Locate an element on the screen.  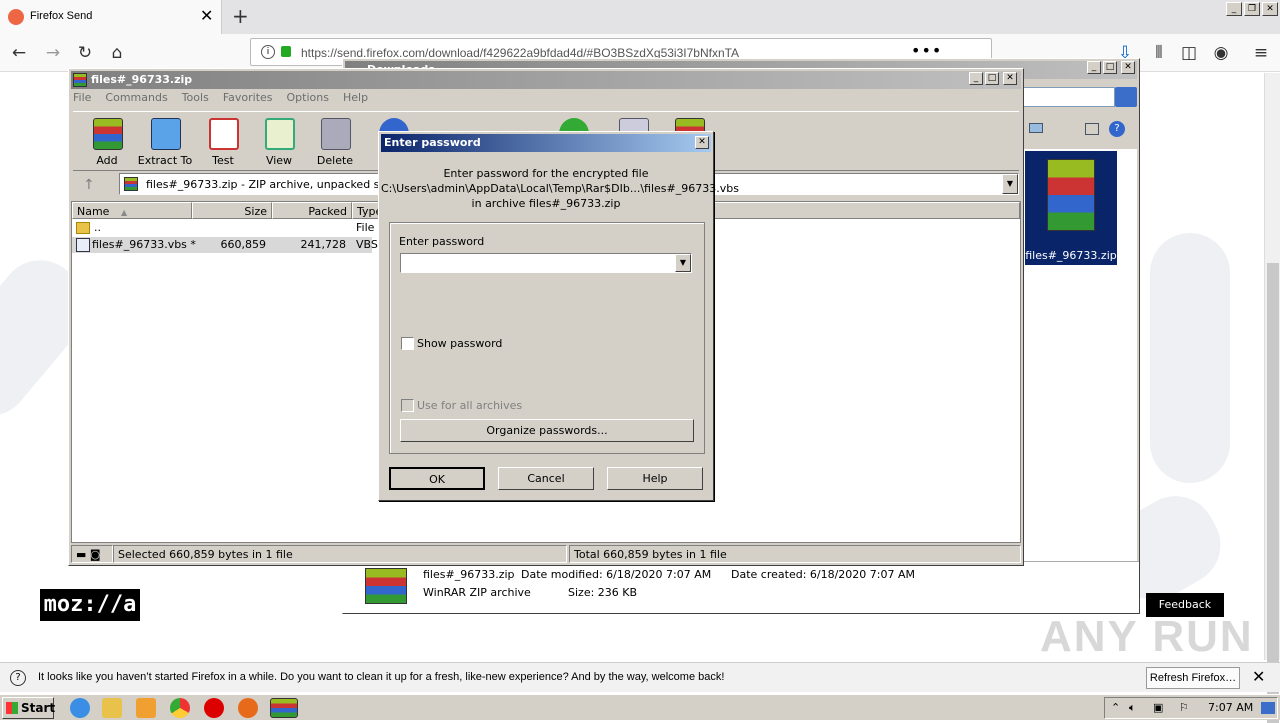
row-packed: 241,728 is located at coordinates (323, 244).